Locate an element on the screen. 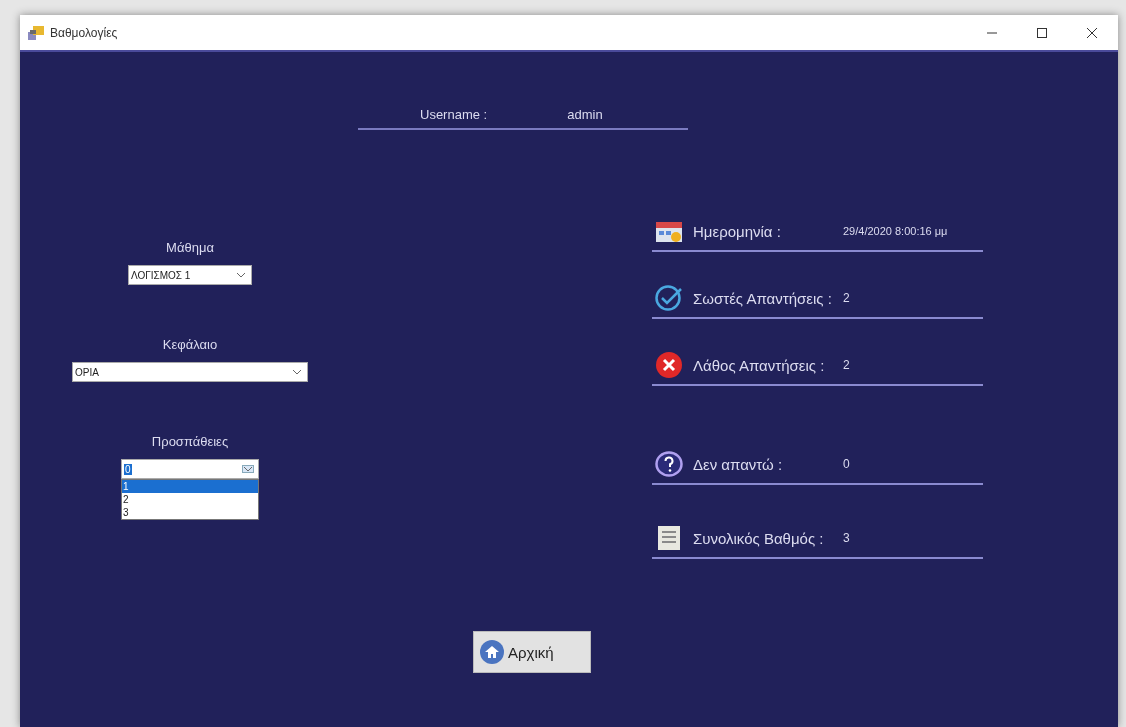  username-value: admin is located at coordinates (585, 114).